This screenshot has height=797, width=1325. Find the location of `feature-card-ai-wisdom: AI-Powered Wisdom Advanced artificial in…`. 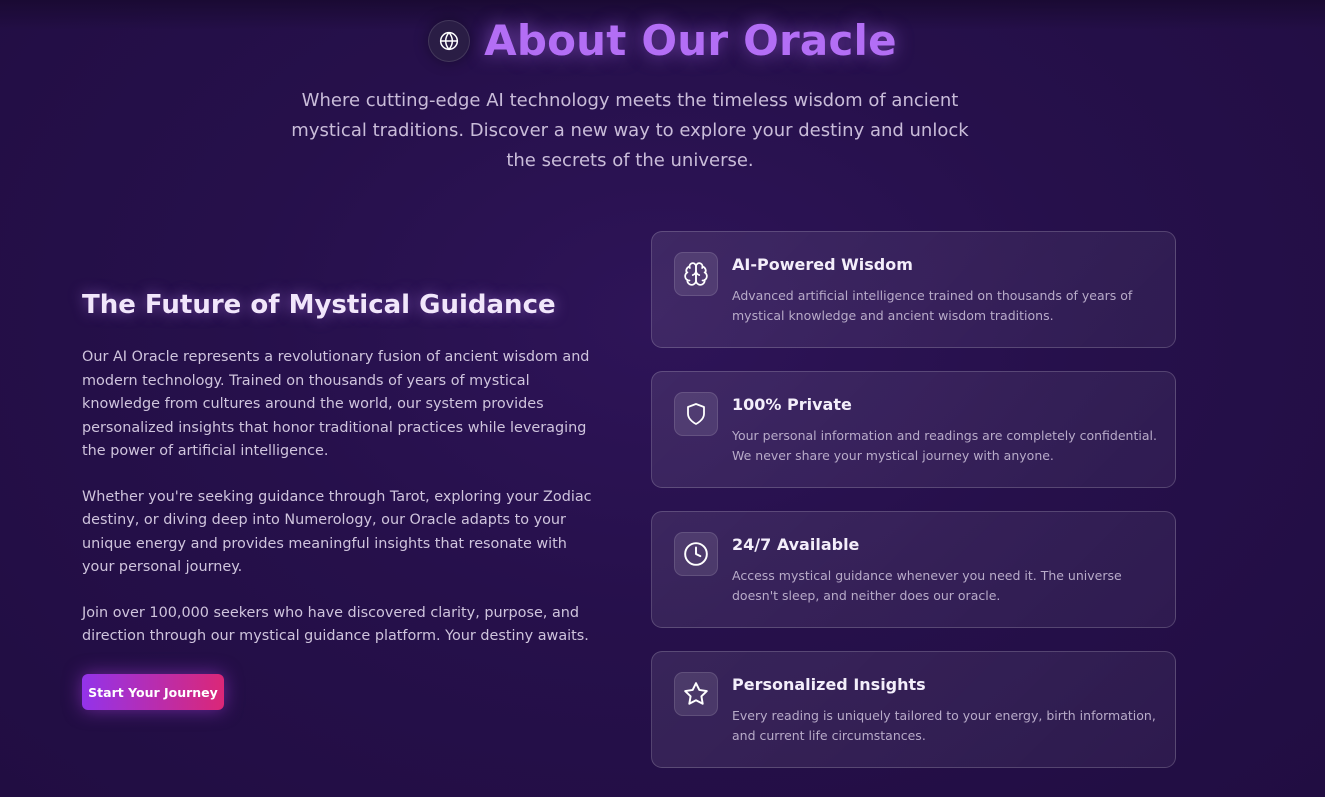

feature-card-ai-wisdom: AI-Powered Wisdom Advanced artificial in… is located at coordinates (913, 289).